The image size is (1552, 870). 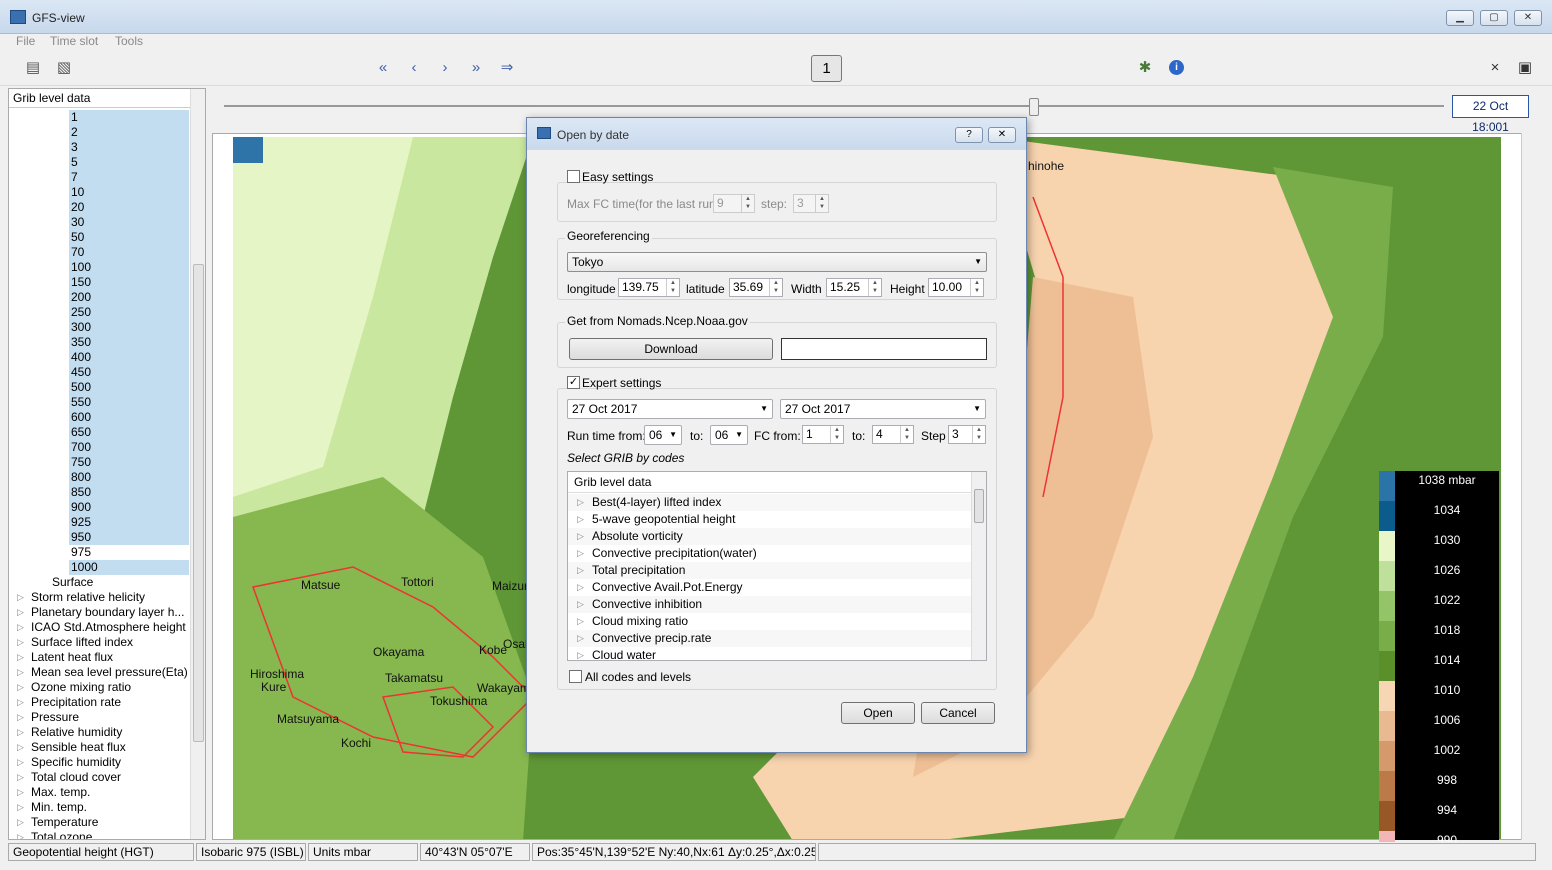 I want to click on grib-list-item: ▷ Convective precipitation(water), so click(x=770, y=553).